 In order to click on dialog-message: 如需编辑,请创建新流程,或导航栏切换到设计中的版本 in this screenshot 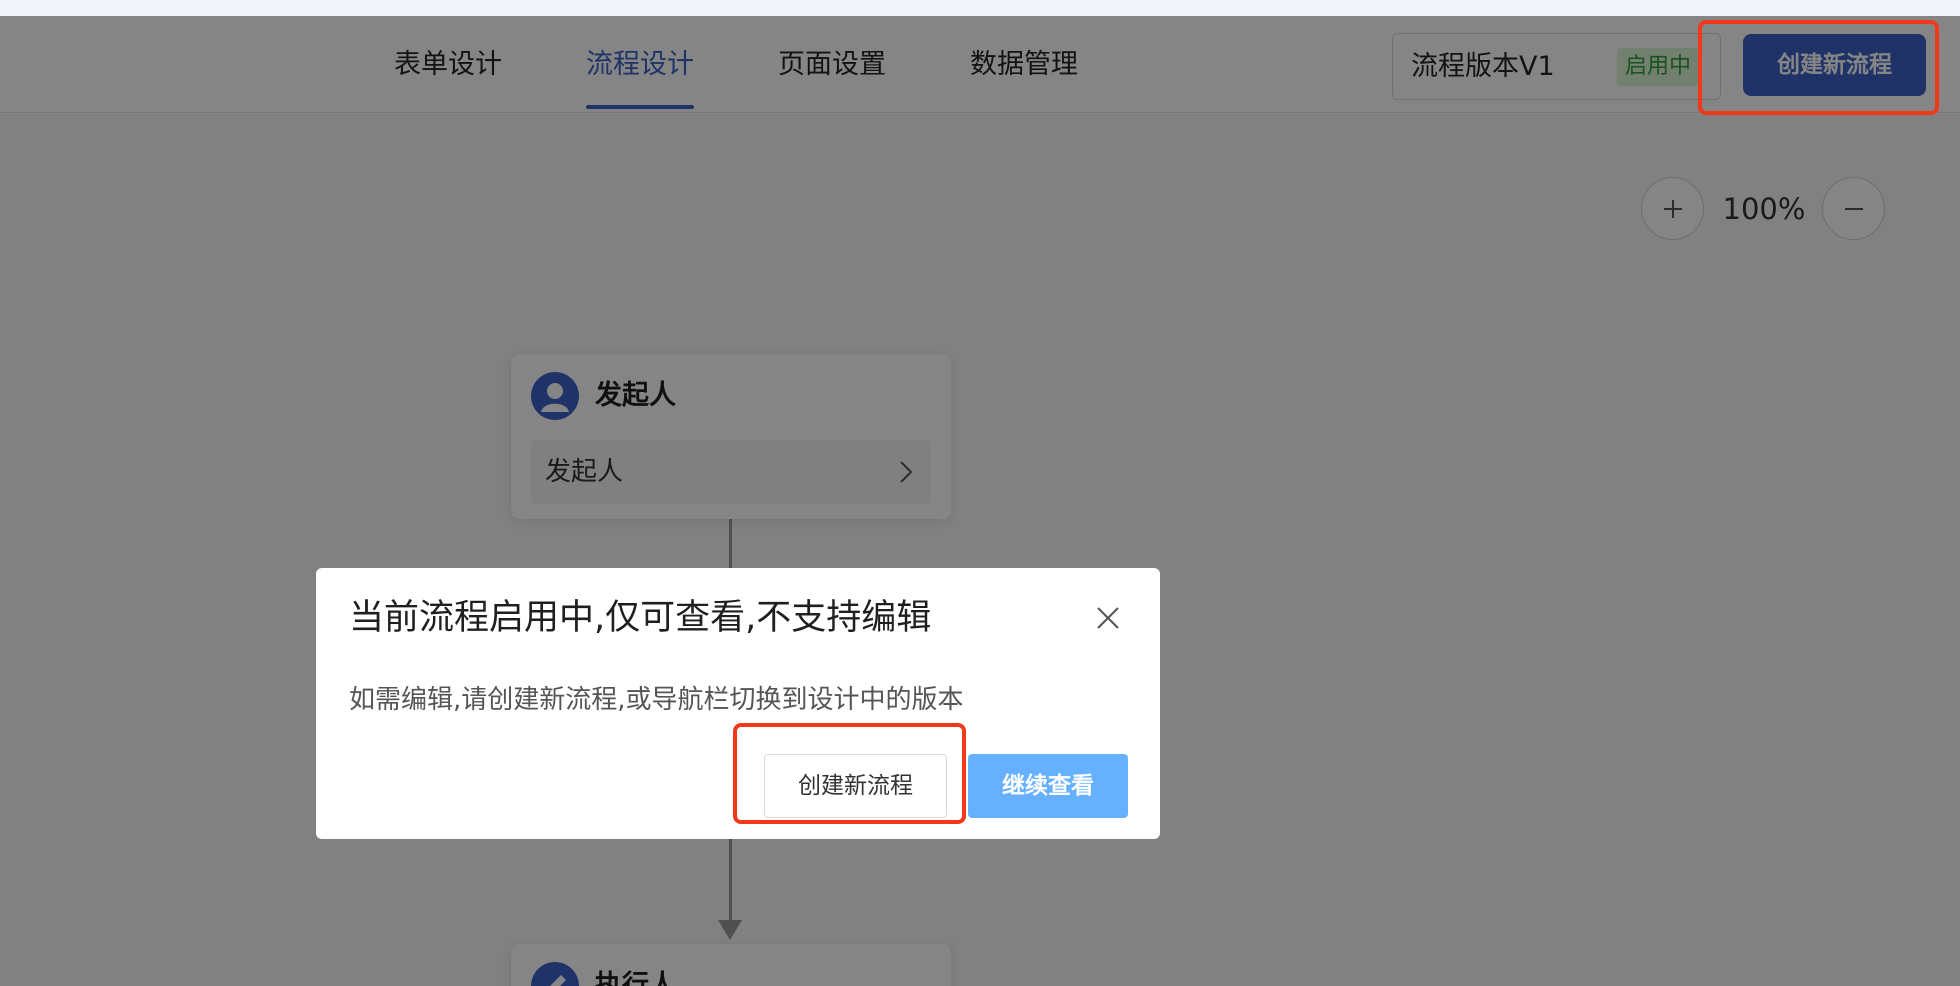, I will do `click(656, 700)`.